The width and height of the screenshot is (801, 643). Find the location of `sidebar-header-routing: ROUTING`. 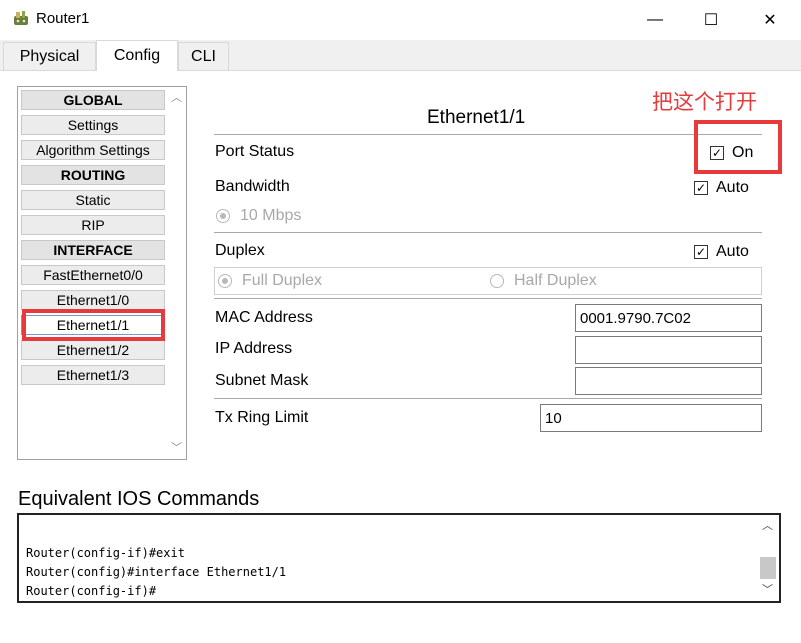

sidebar-header-routing: ROUTING is located at coordinates (93, 175).